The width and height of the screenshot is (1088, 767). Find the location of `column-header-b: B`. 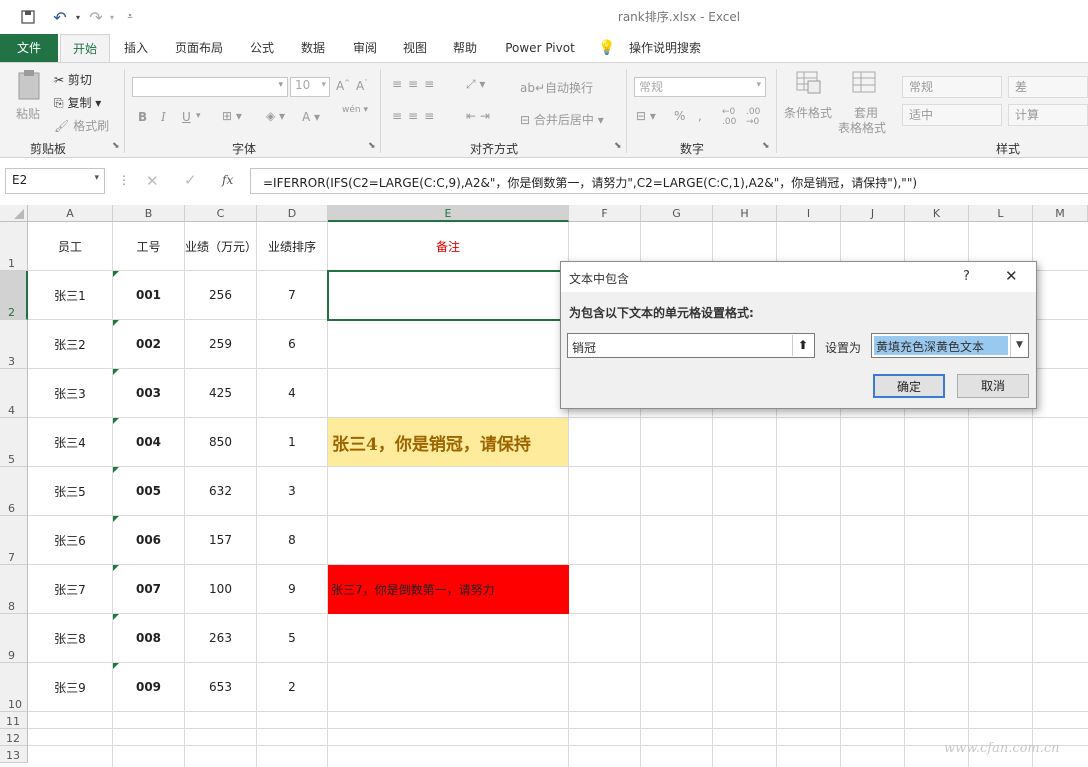

column-header-b: B is located at coordinates (149, 213).